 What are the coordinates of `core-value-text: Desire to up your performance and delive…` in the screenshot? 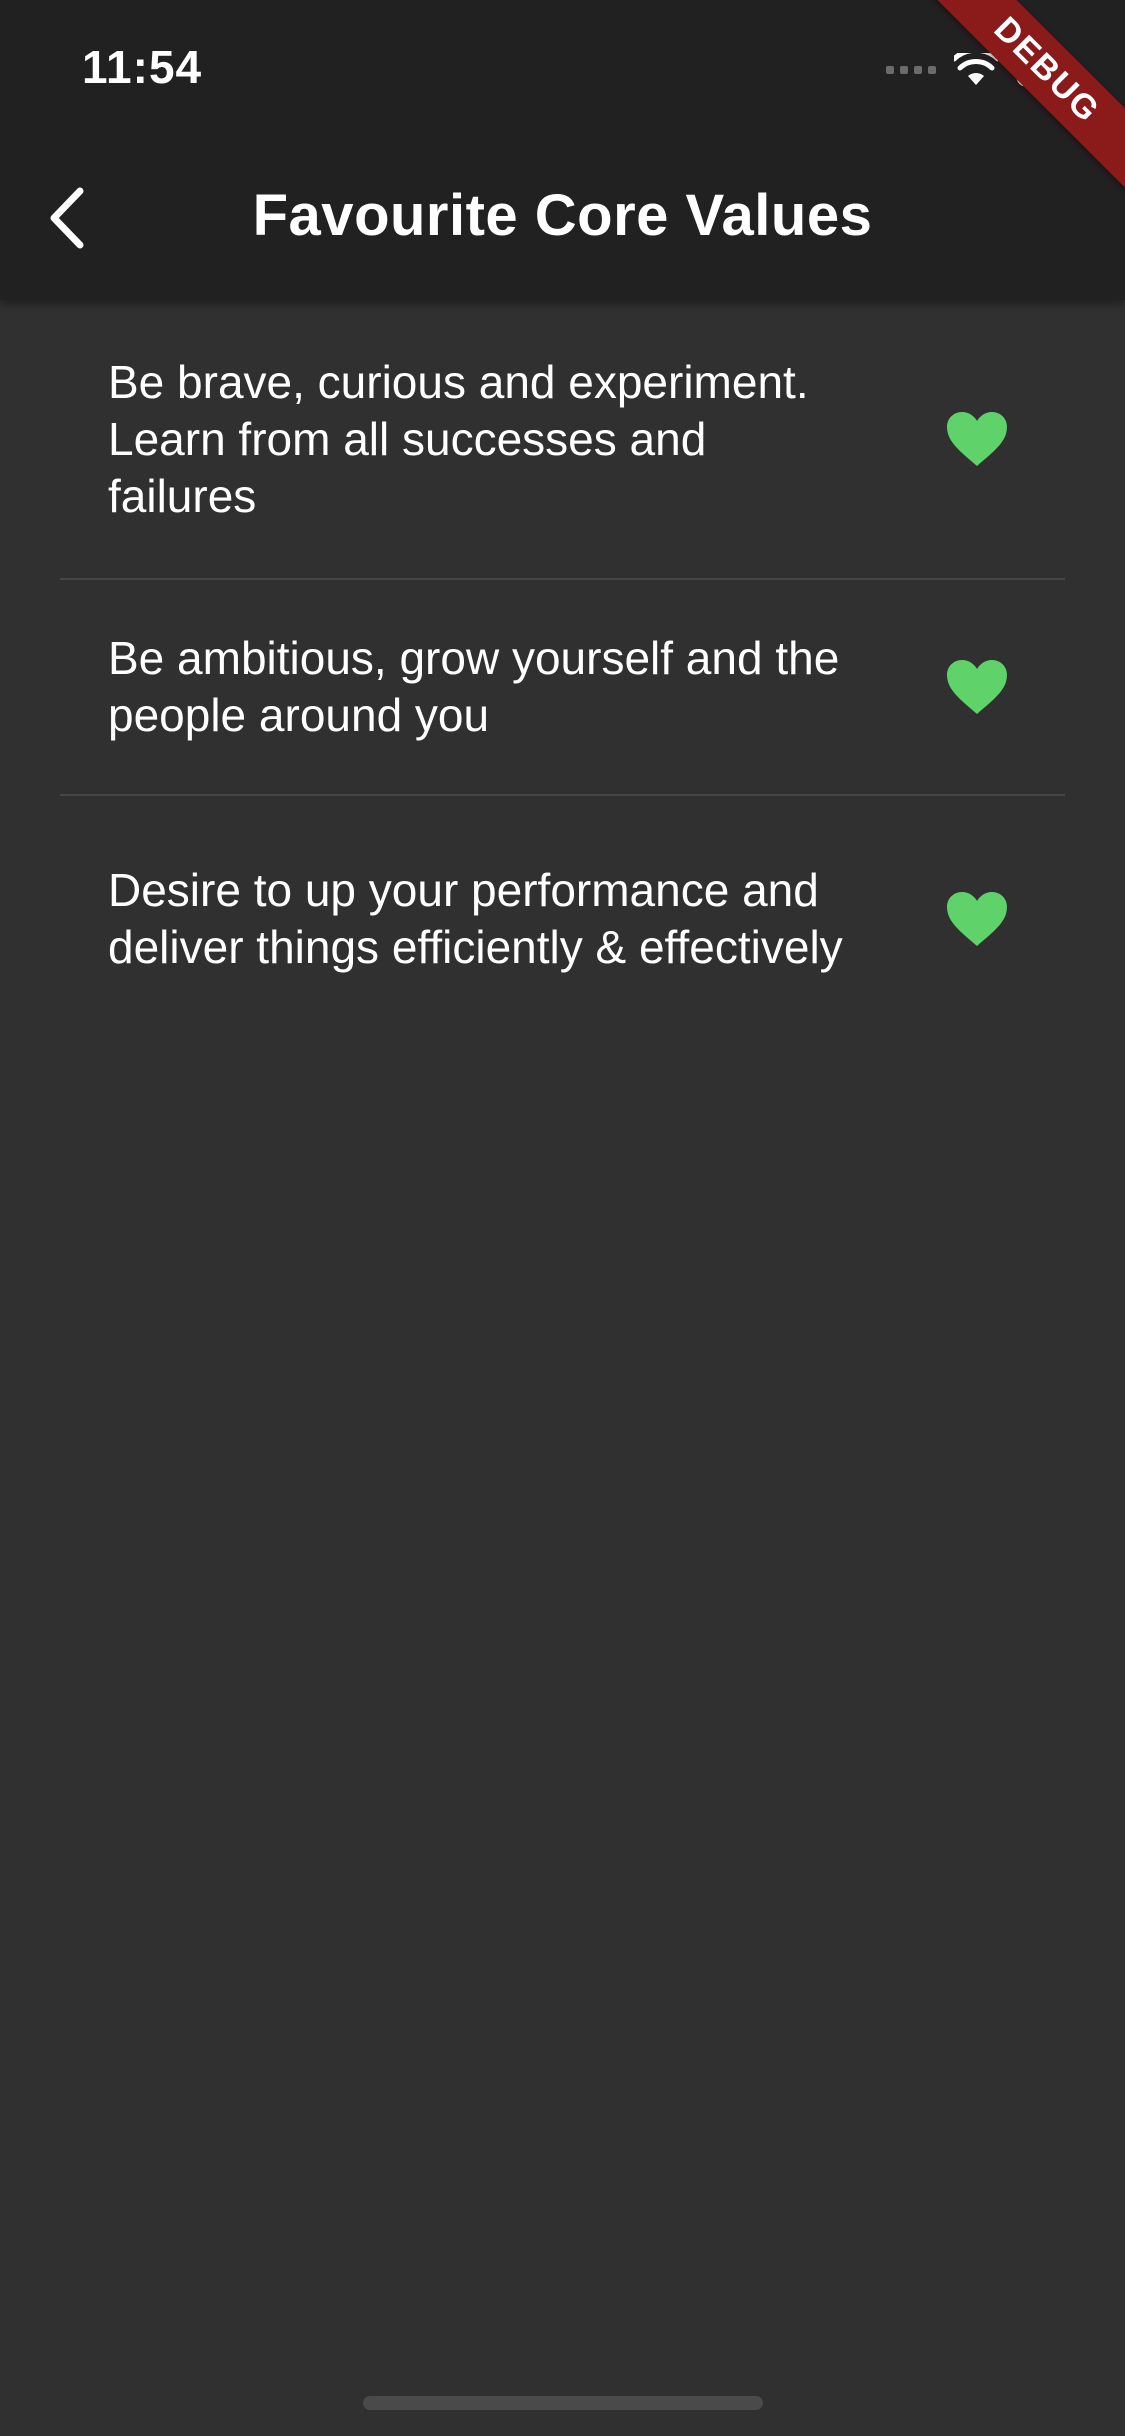 It's located at (475, 918).